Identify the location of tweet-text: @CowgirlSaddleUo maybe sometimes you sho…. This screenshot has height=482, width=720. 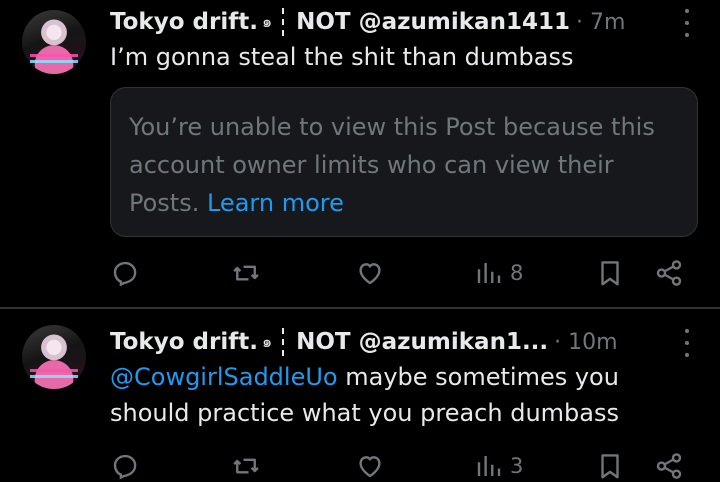
(400, 395).